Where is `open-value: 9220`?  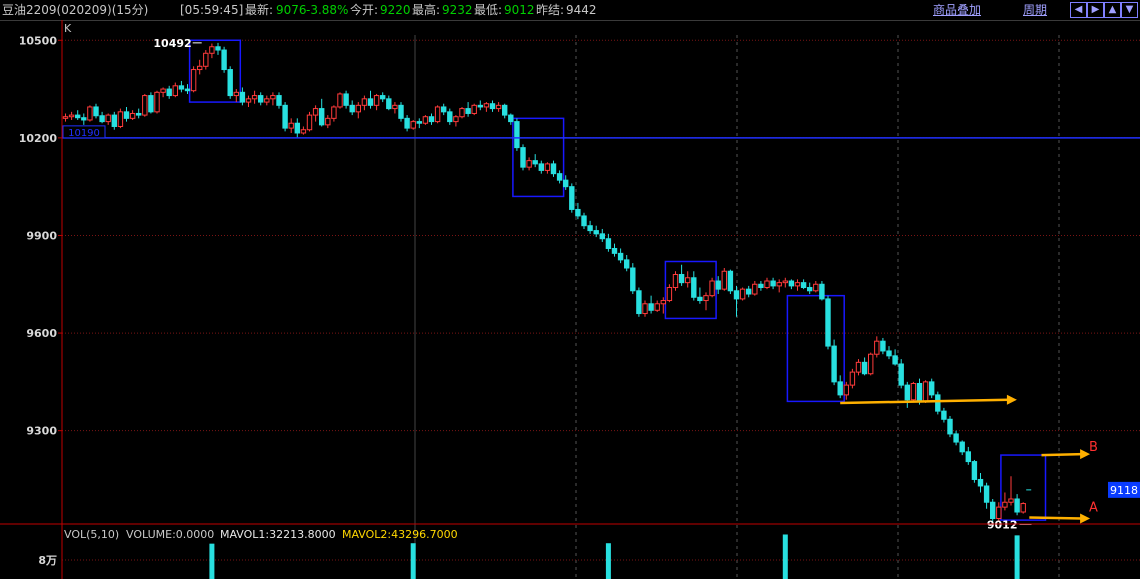 open-value: 9220 is located at coordinates (395, 10).